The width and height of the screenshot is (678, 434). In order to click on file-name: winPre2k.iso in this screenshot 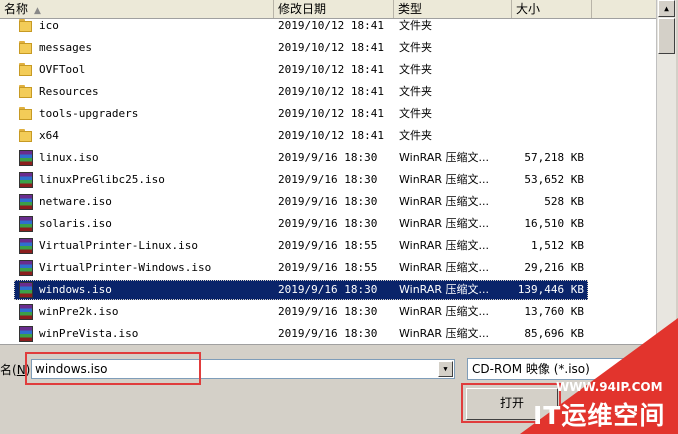, I will do `click(79, 311)`.